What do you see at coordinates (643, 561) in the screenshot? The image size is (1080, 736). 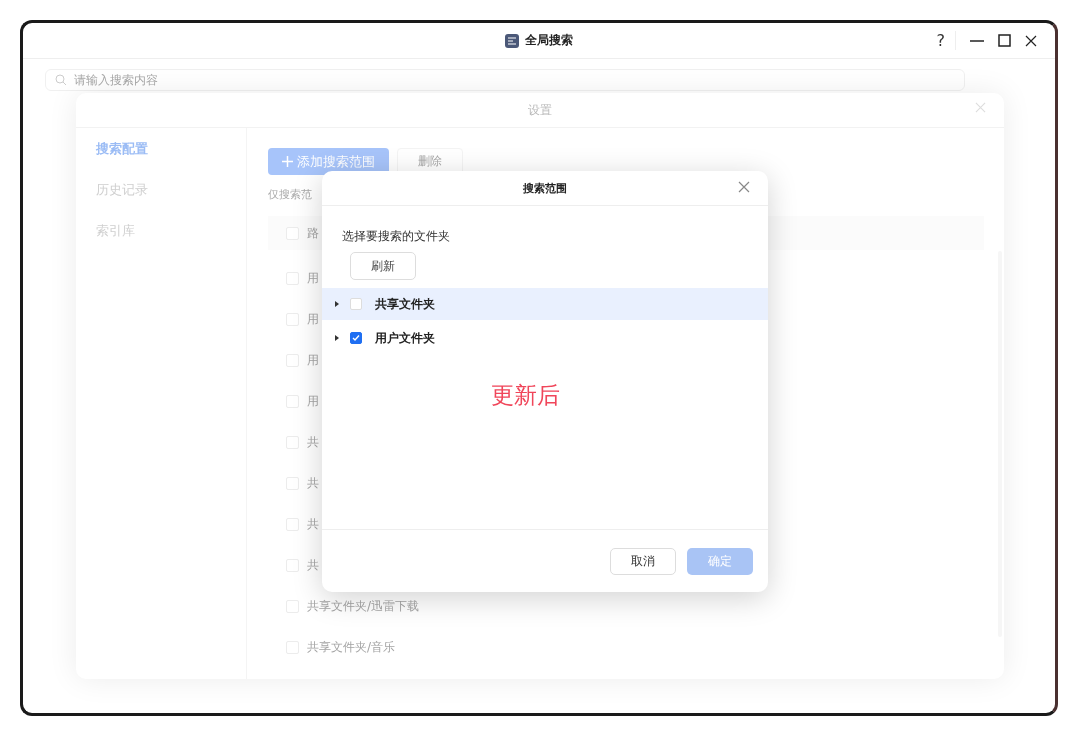 I see `cancel-button: 取消` at bounding box center [643, 561].